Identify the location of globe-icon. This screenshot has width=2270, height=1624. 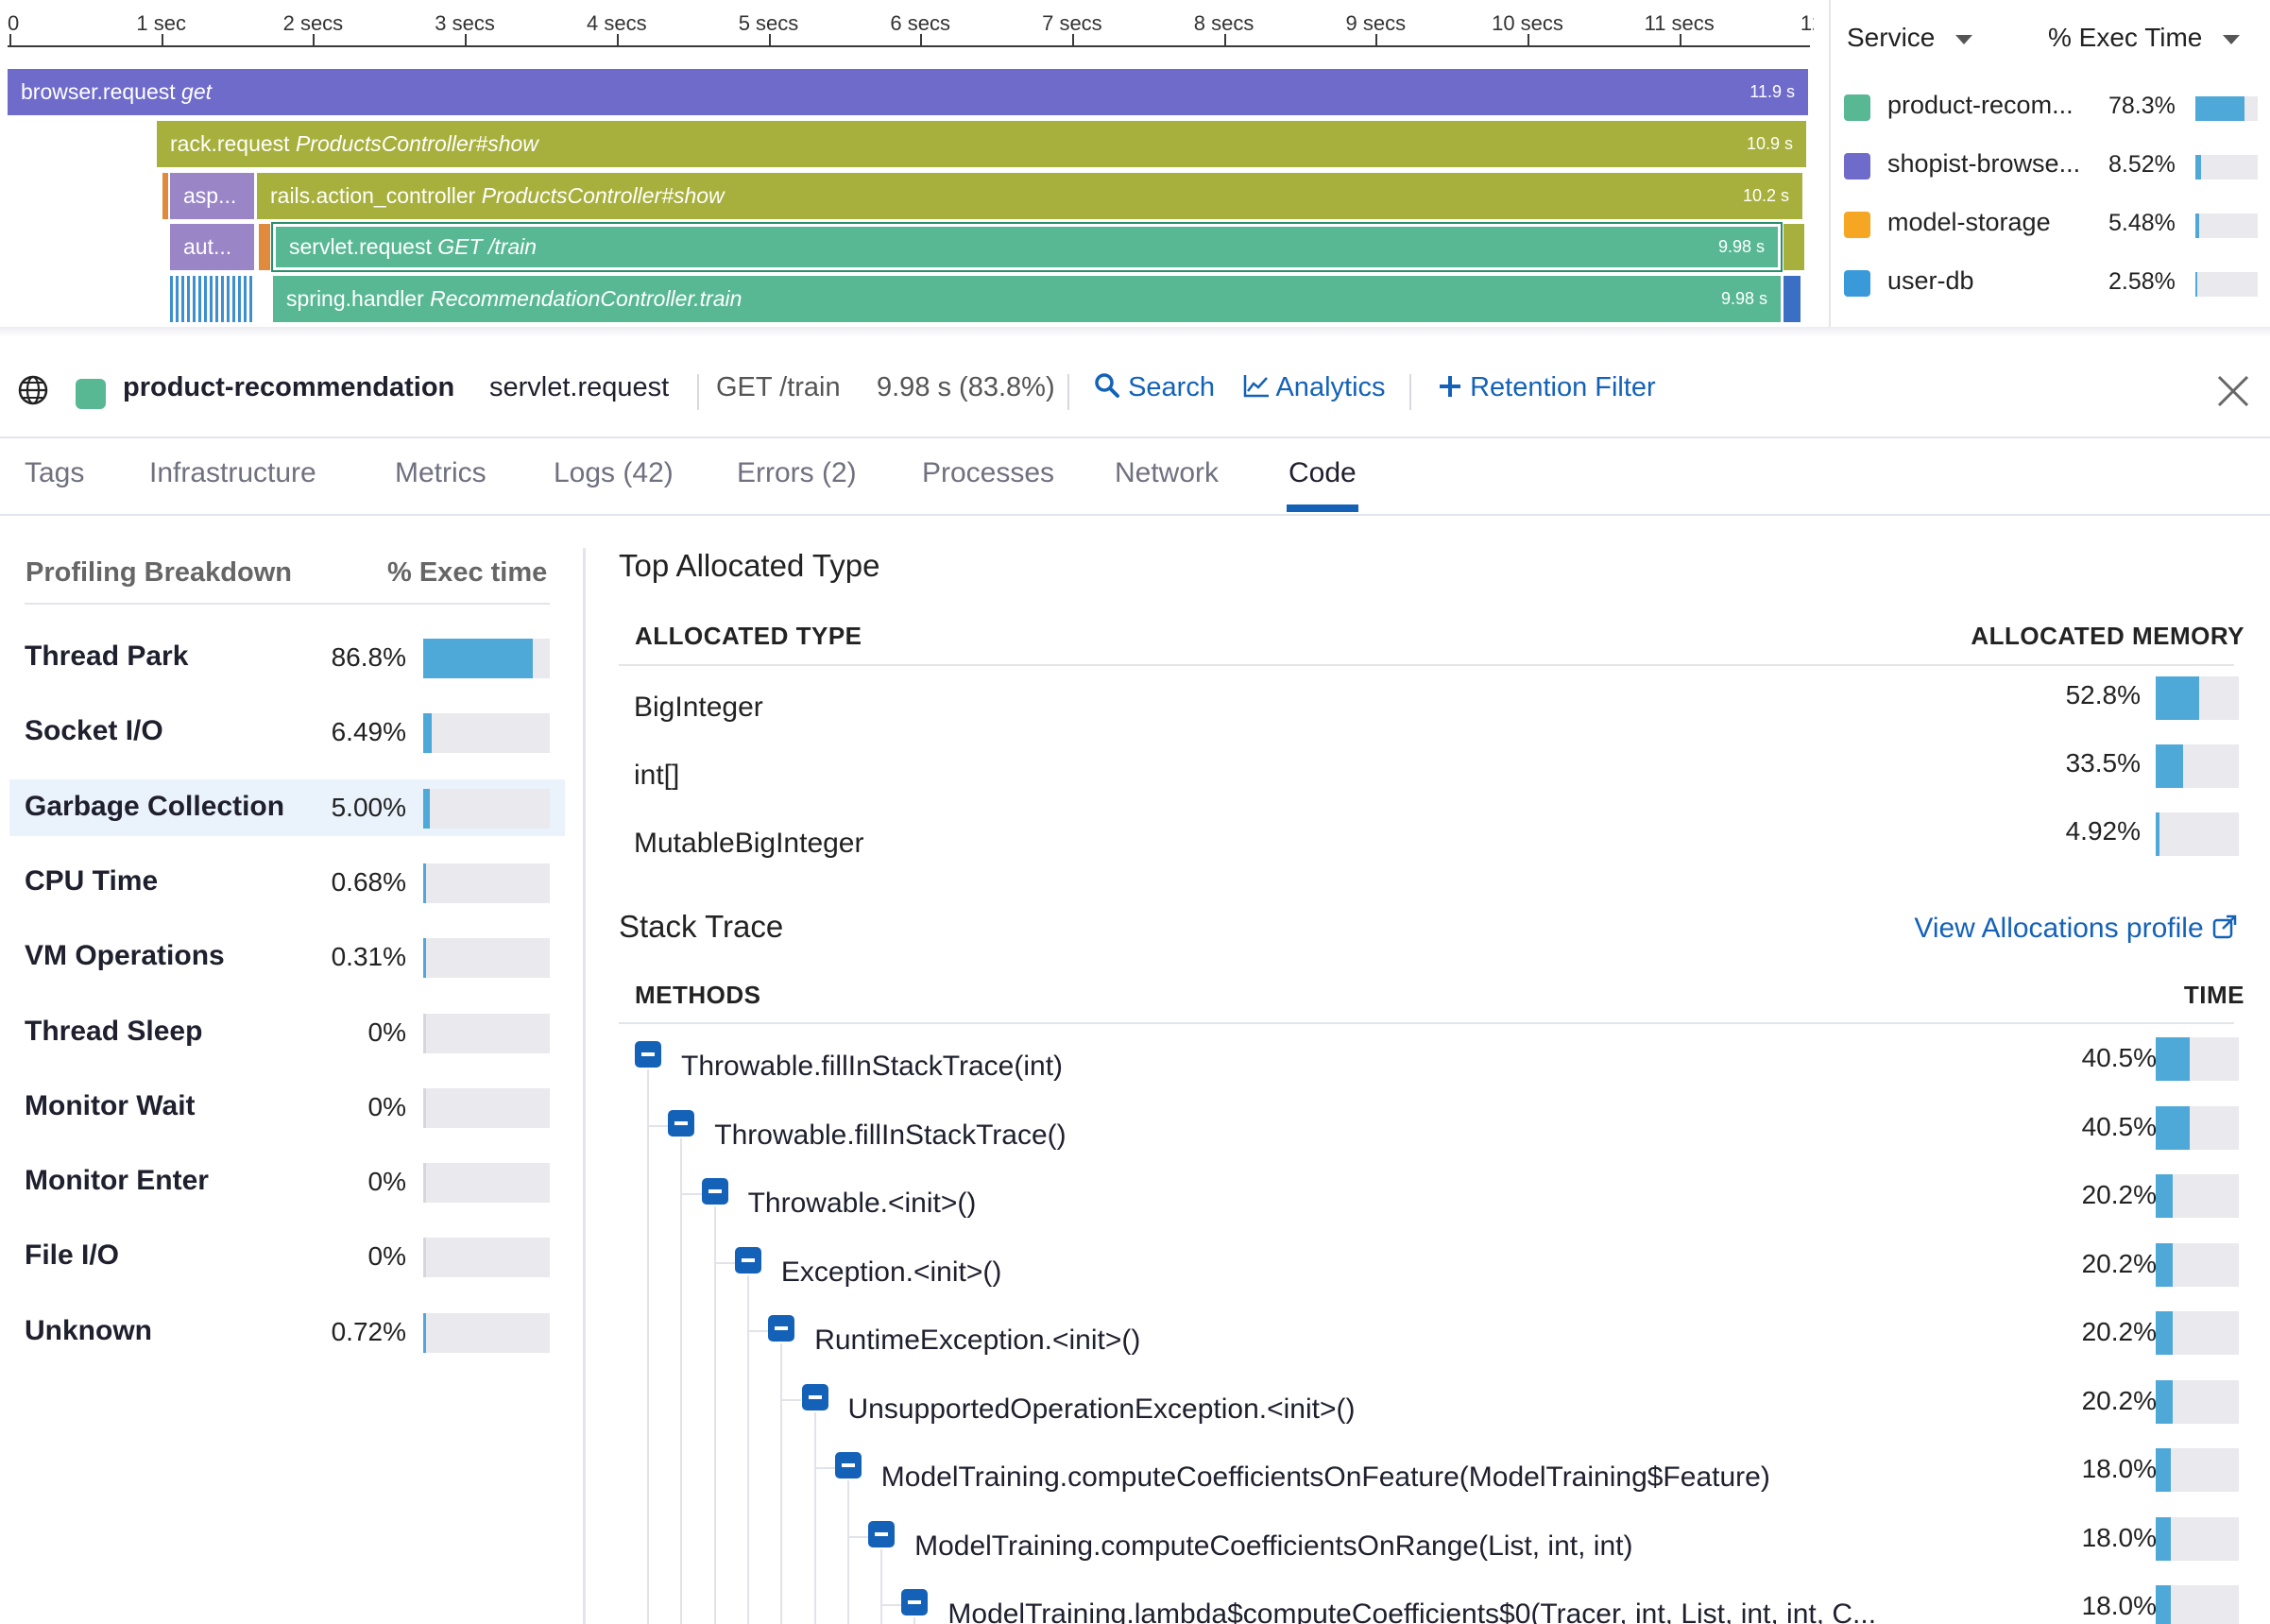
(33, 394).